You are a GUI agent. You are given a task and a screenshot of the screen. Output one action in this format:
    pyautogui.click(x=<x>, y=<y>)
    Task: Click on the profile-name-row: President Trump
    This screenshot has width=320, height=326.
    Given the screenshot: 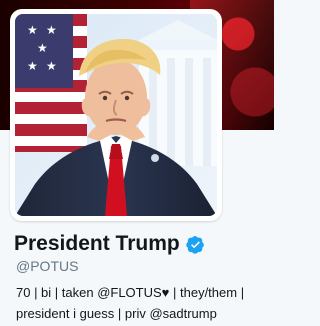 What is the action you would take?
    pyautogui.click(x=109, y=244)
    